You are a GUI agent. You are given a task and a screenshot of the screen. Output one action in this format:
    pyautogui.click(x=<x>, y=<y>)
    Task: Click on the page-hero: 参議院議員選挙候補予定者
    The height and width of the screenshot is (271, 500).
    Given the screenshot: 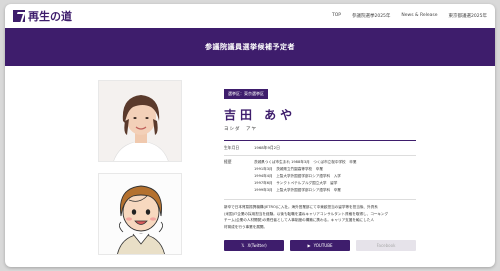 What is the action you would take?
    pyautogui.click(x=250, y=47)
    